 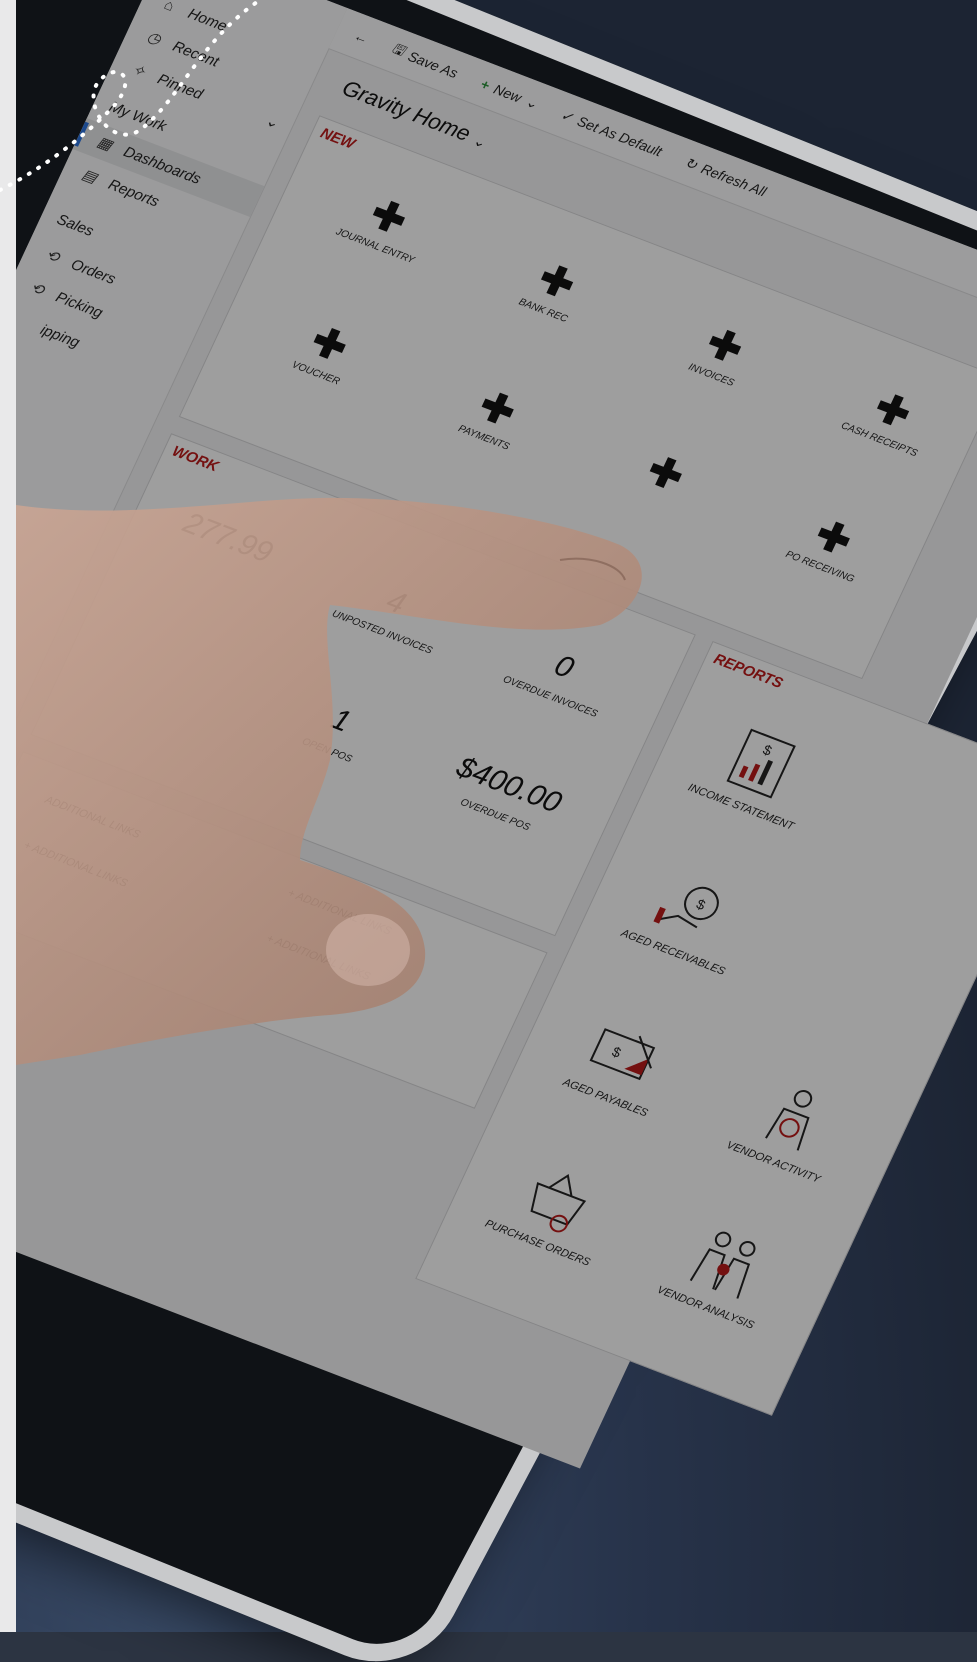 What do you see at coordinates (8, 816) in the screenshot?
I see `left-edge-strip` at bounding box center [8, 816].